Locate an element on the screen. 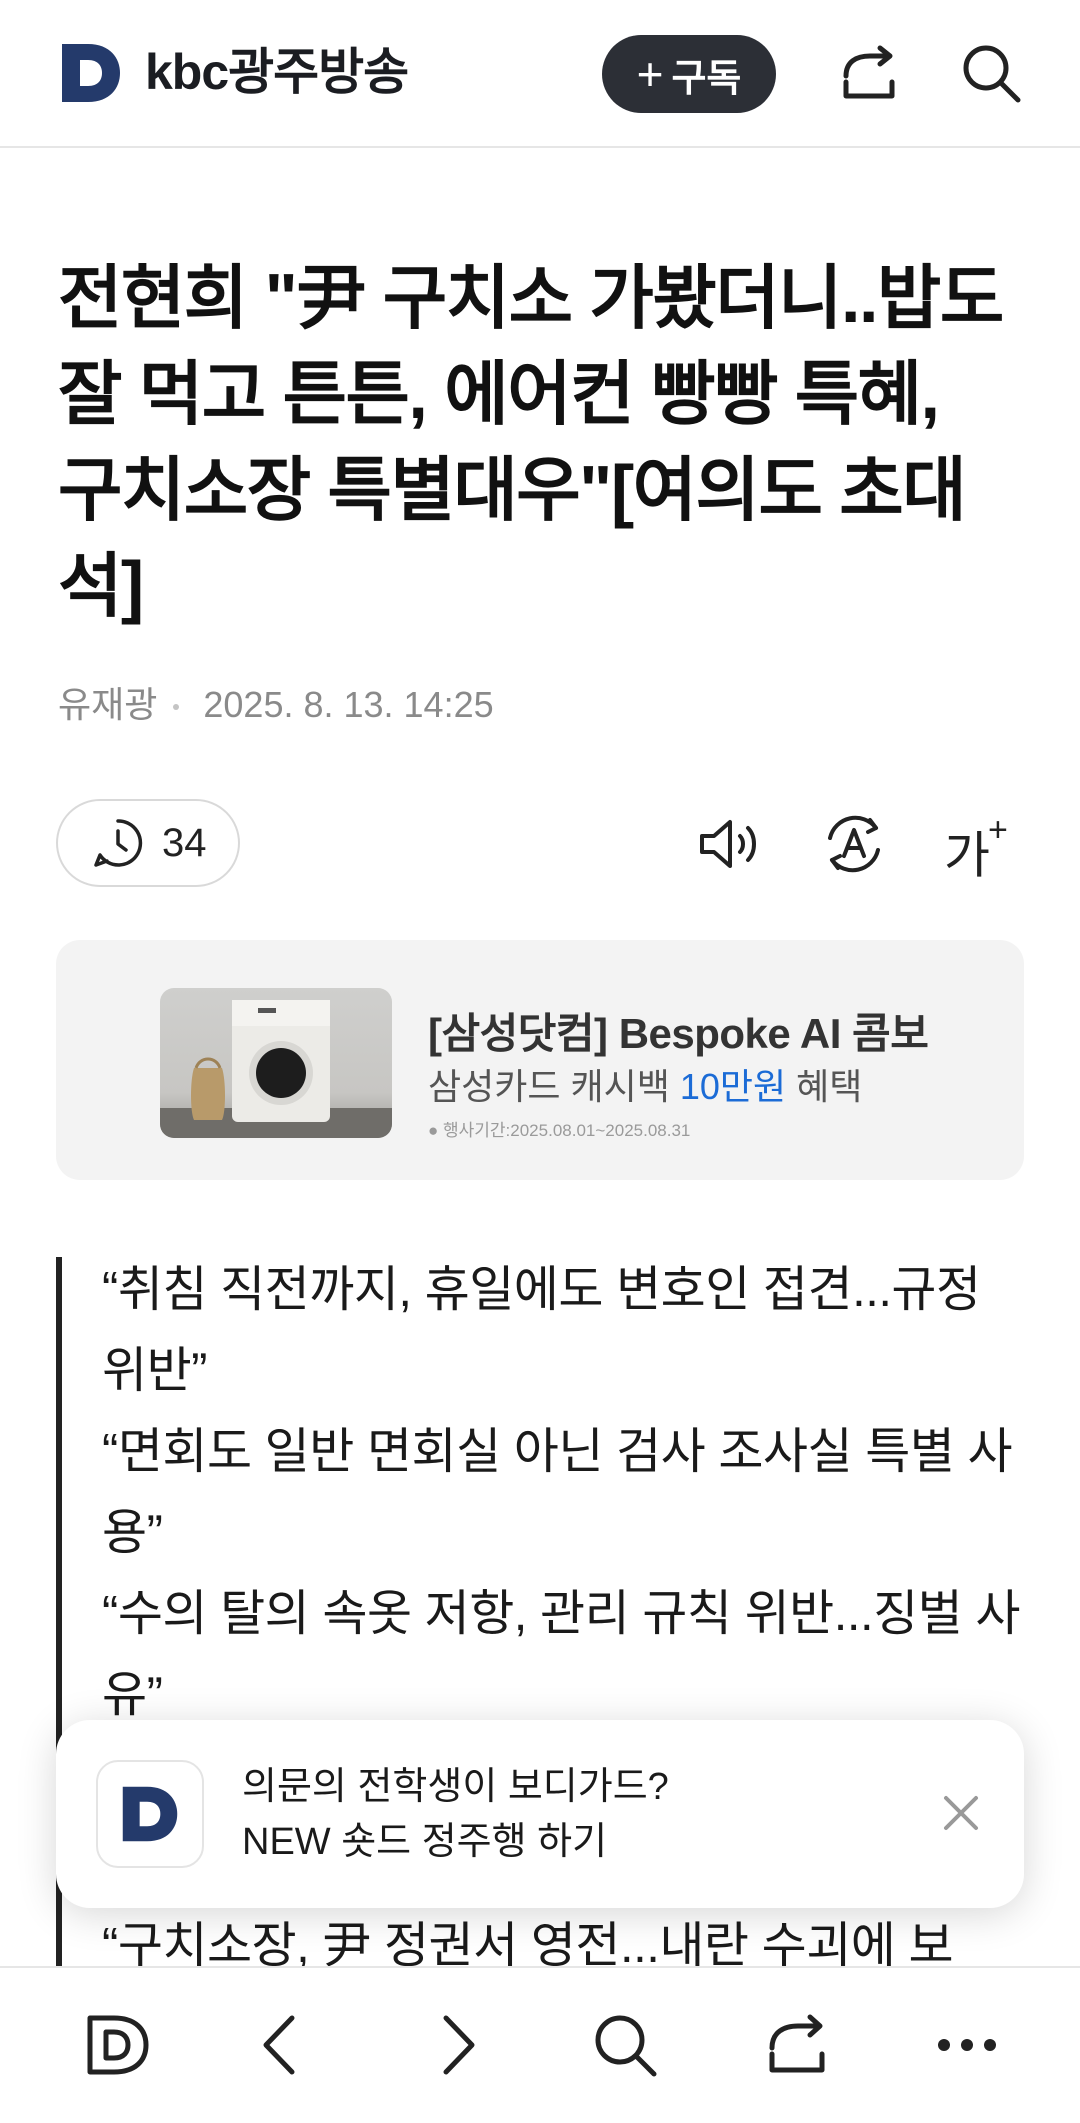  promo-toast: 의문의 전학생이 보디가드? NEW 숏드 정주행 하기 is located at coordinates (540, 1814).